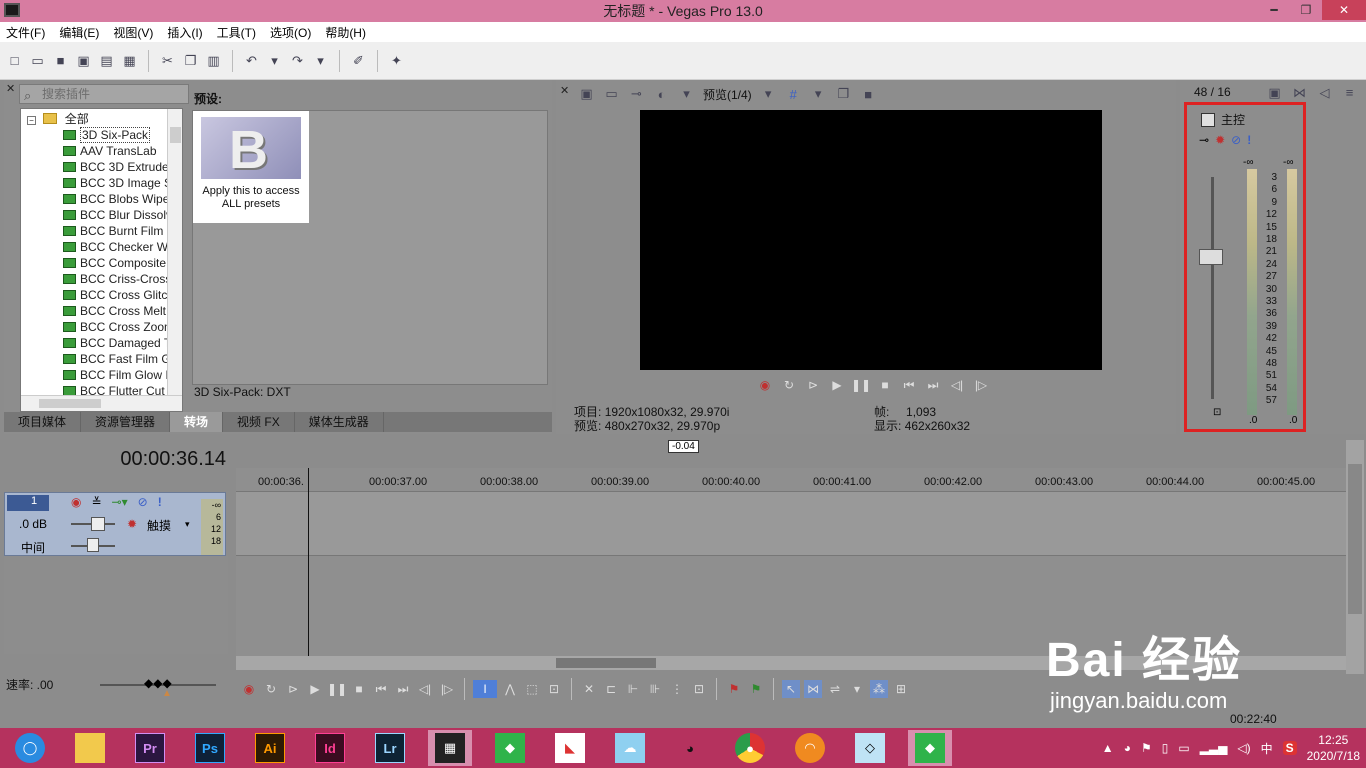 The height and width of the screenshot is (768, 1366). Describe the element at coordinates (1204, 140) in the screenshot. I see `bus-routing-icon: ⊸` at that location.